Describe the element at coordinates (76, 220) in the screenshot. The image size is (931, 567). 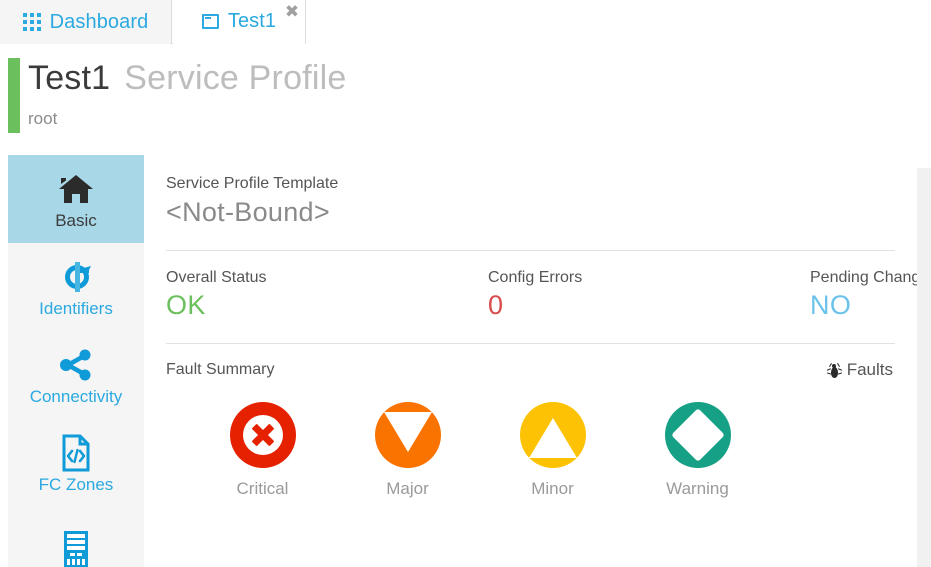
I see `sidebar-item-basic-label: Basic` at that location.